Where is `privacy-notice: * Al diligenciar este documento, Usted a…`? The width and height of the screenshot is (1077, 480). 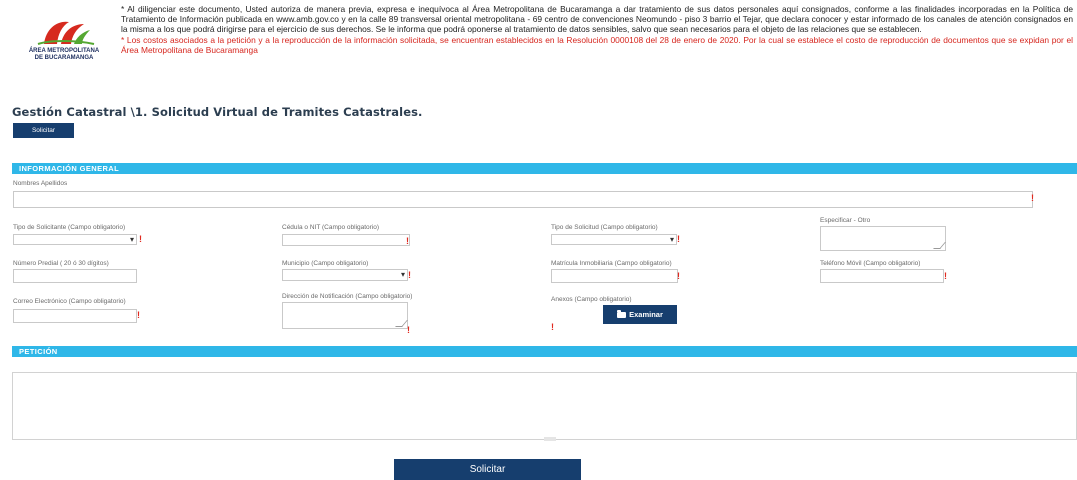
privacy-notice: * Al diligenciar este documento, Usted a… is located at coordinates (597, 29).